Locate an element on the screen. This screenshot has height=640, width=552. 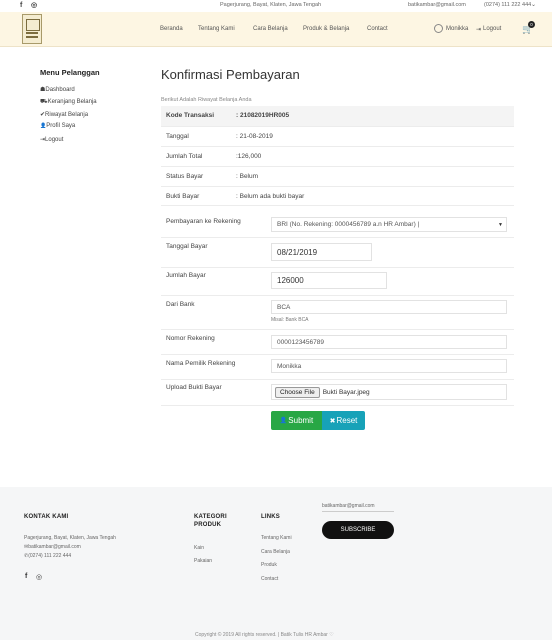
topbar-email: batikambar@gmail.com is located at coordinates (437, 5).